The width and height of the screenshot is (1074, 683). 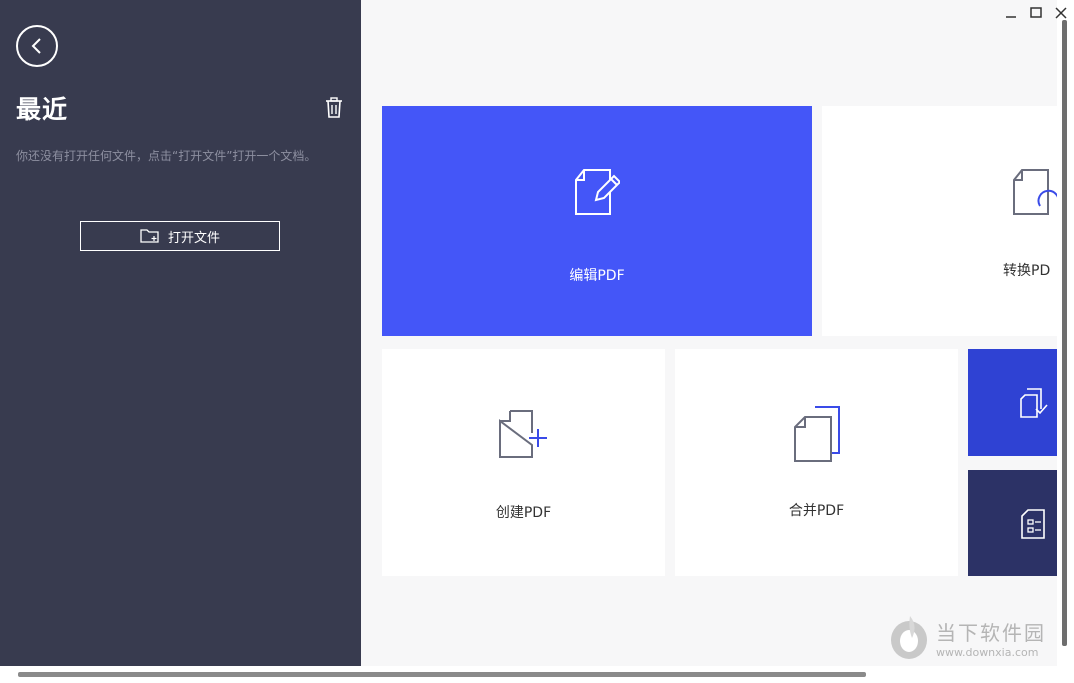 I want to click on create-document-icon, so click(x=522, y=434).